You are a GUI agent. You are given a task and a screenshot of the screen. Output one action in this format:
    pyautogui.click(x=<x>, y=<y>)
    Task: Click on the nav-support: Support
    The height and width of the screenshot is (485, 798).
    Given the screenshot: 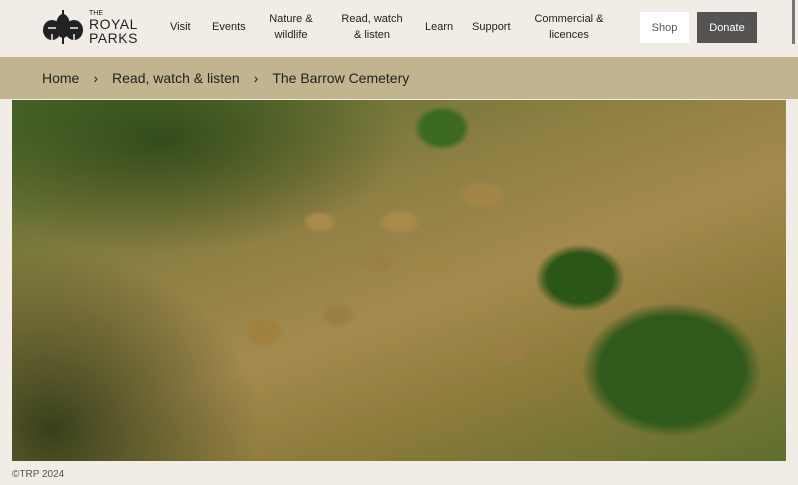 What is the action you would take?
    pyautogui.click(x=491, y=27)
    